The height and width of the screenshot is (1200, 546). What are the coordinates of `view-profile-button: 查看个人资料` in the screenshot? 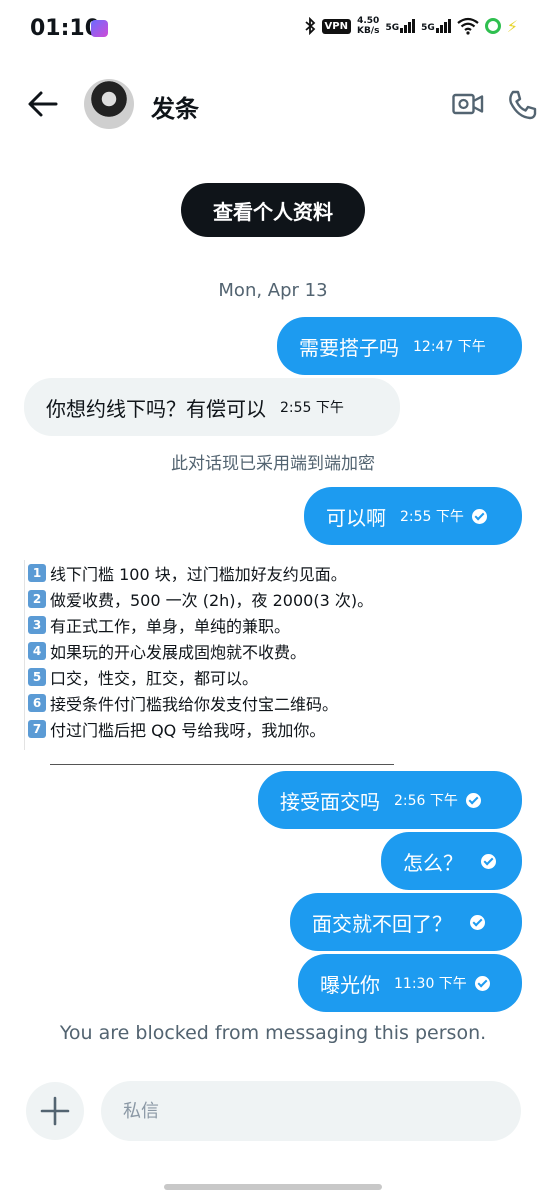 It's located at (273, 210).